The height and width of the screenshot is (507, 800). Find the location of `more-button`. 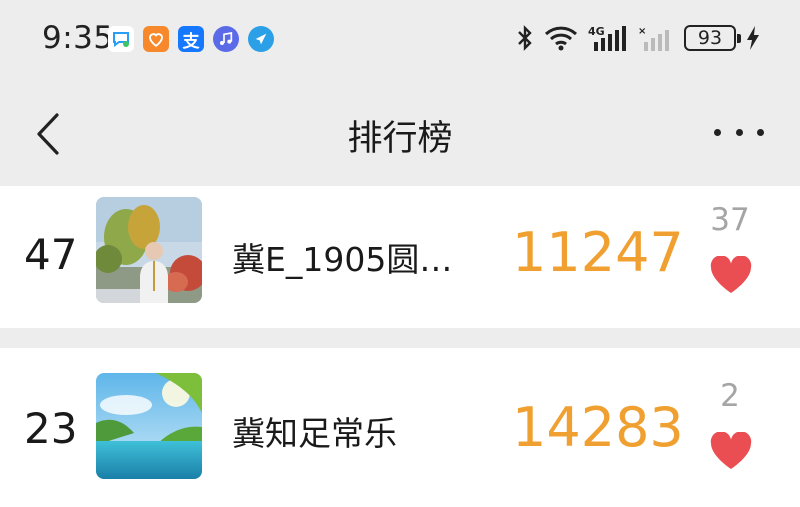

more-button is located at coordinates (739, 132).